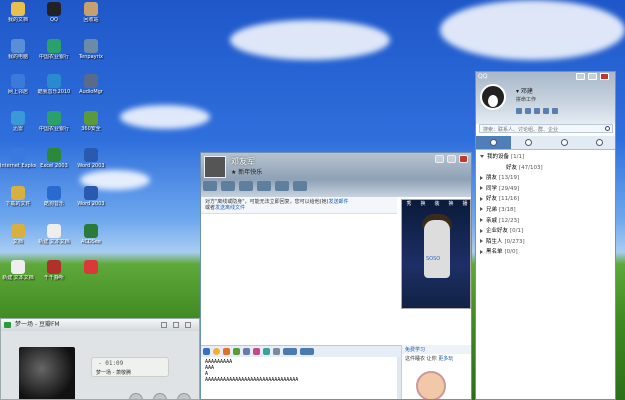 The width and height of the screenshot is (625, 400). I want to click on emoji-icon, so click(216, 351).